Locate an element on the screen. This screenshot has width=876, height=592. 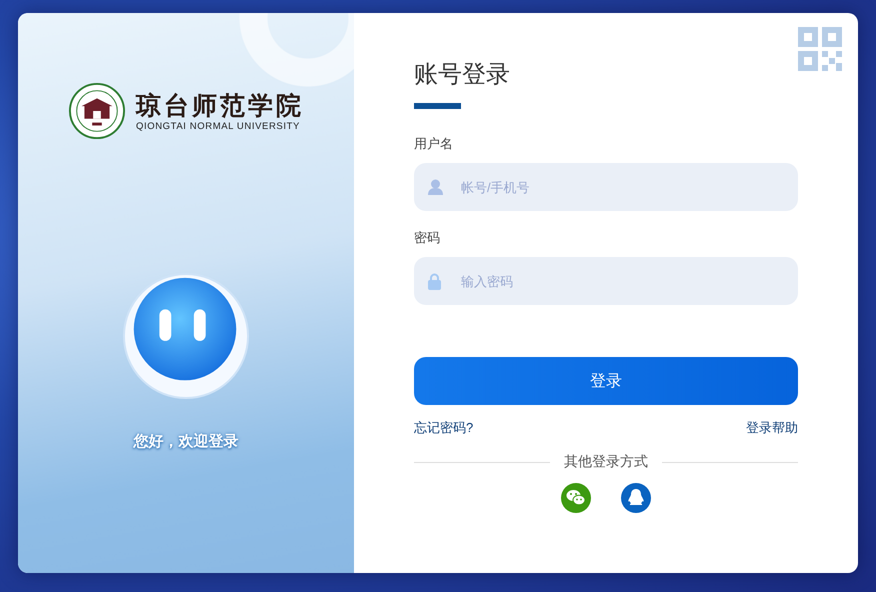
other-login-label: 其他登录方式 is located at coordinates (606, 462).